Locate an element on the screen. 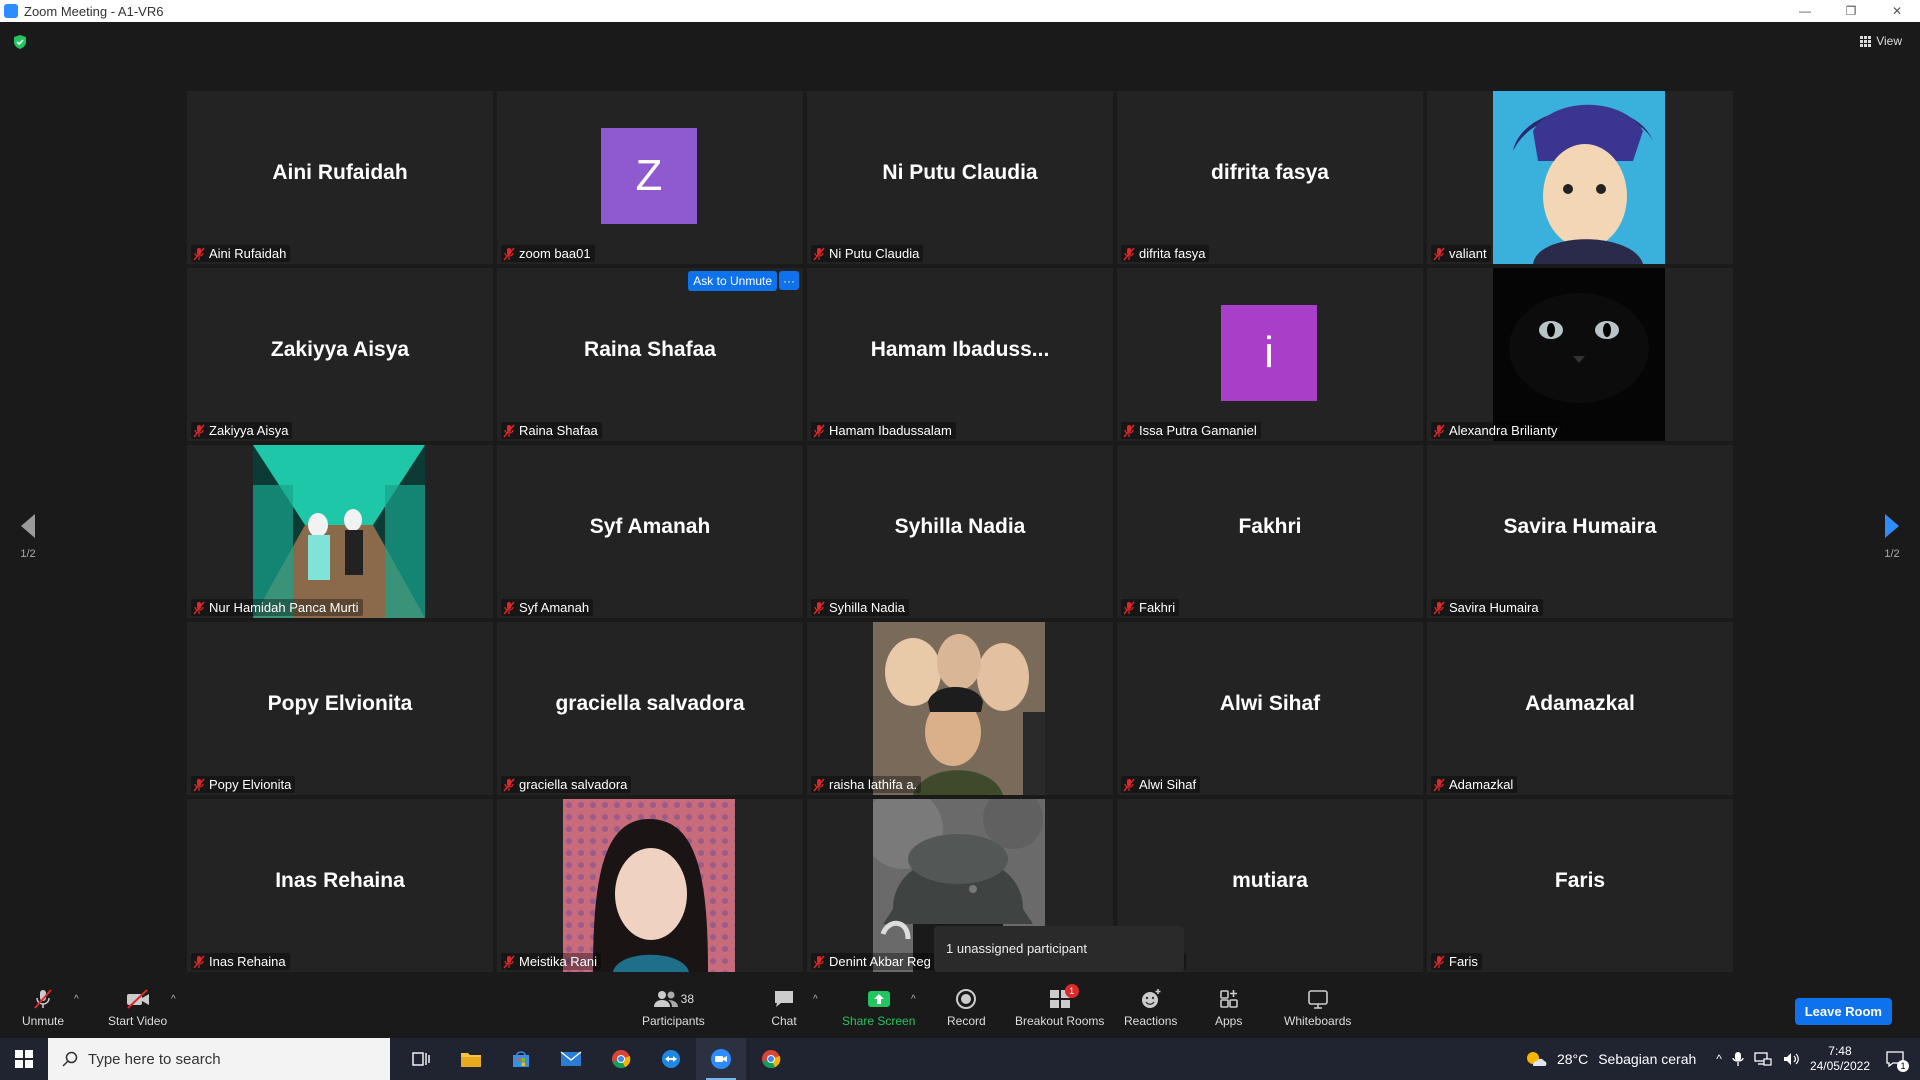 The width and height of the screenshot is (1920, 1080). record-button: Record is located at coordinates (966, 1008).